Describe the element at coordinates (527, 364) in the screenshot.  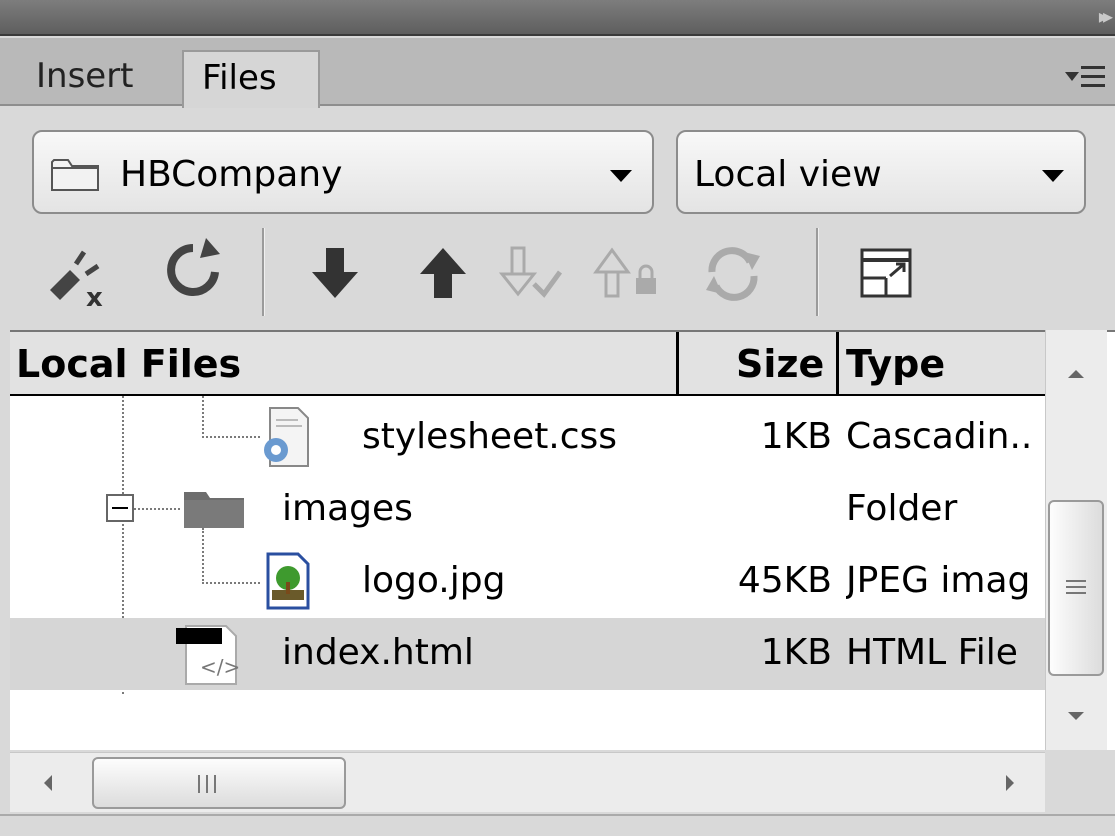
I see `file-list-header: Local Files Size Type` at that location.